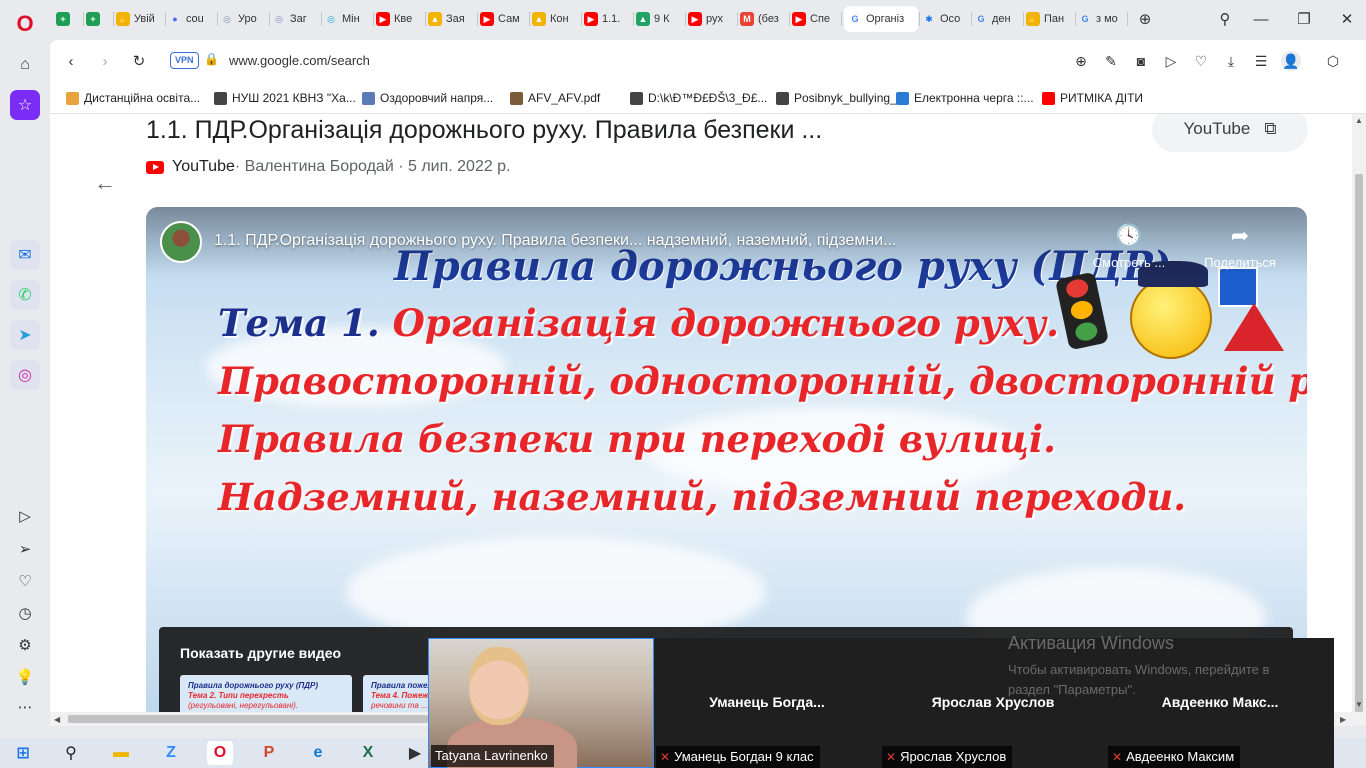 The width and height of the screenshot is (1366, 768). Describe the element at coordinates (220, 753) in the screenshot. I see `opera-app-icon: O` at that location.